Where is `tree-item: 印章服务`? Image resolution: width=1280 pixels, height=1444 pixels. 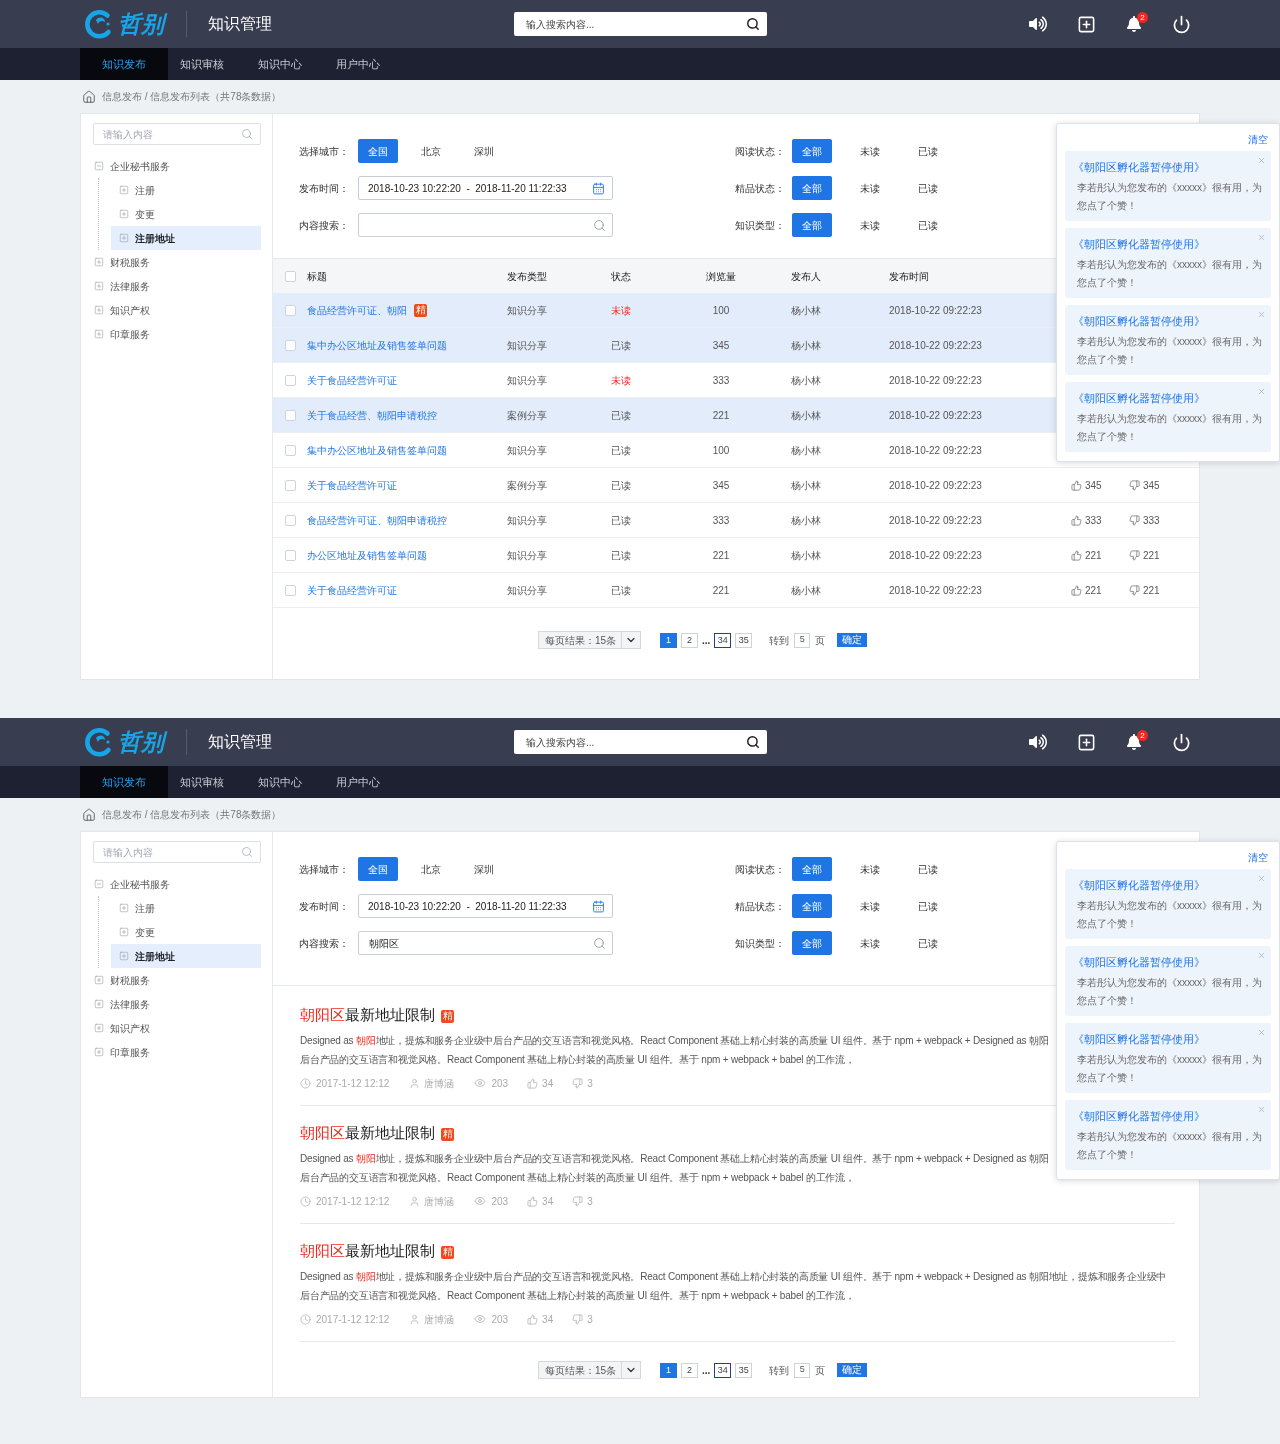
tree-item: 印章服务 is located at coordinates (177, 334).